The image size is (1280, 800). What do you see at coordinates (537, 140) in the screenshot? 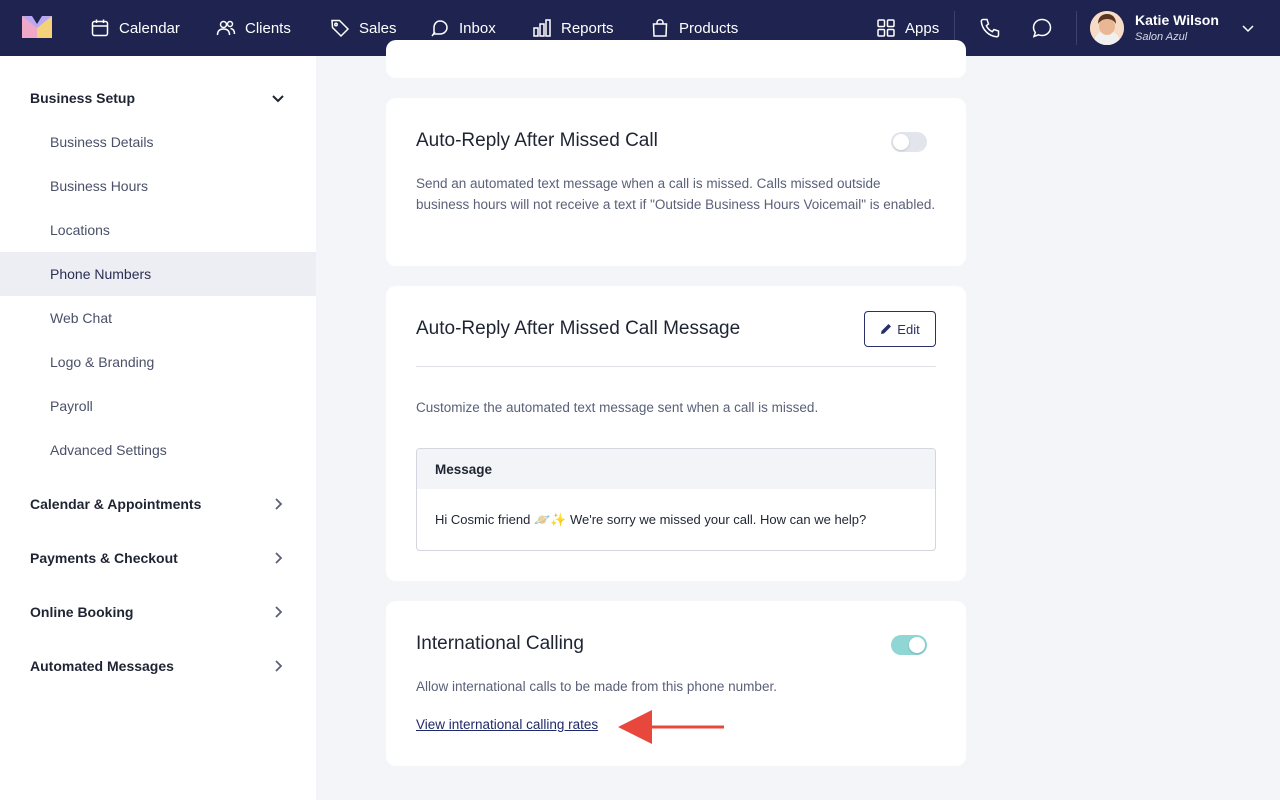
I see `card-title: Auto-Reply After Missed Call` at bounding box center [537, 140].